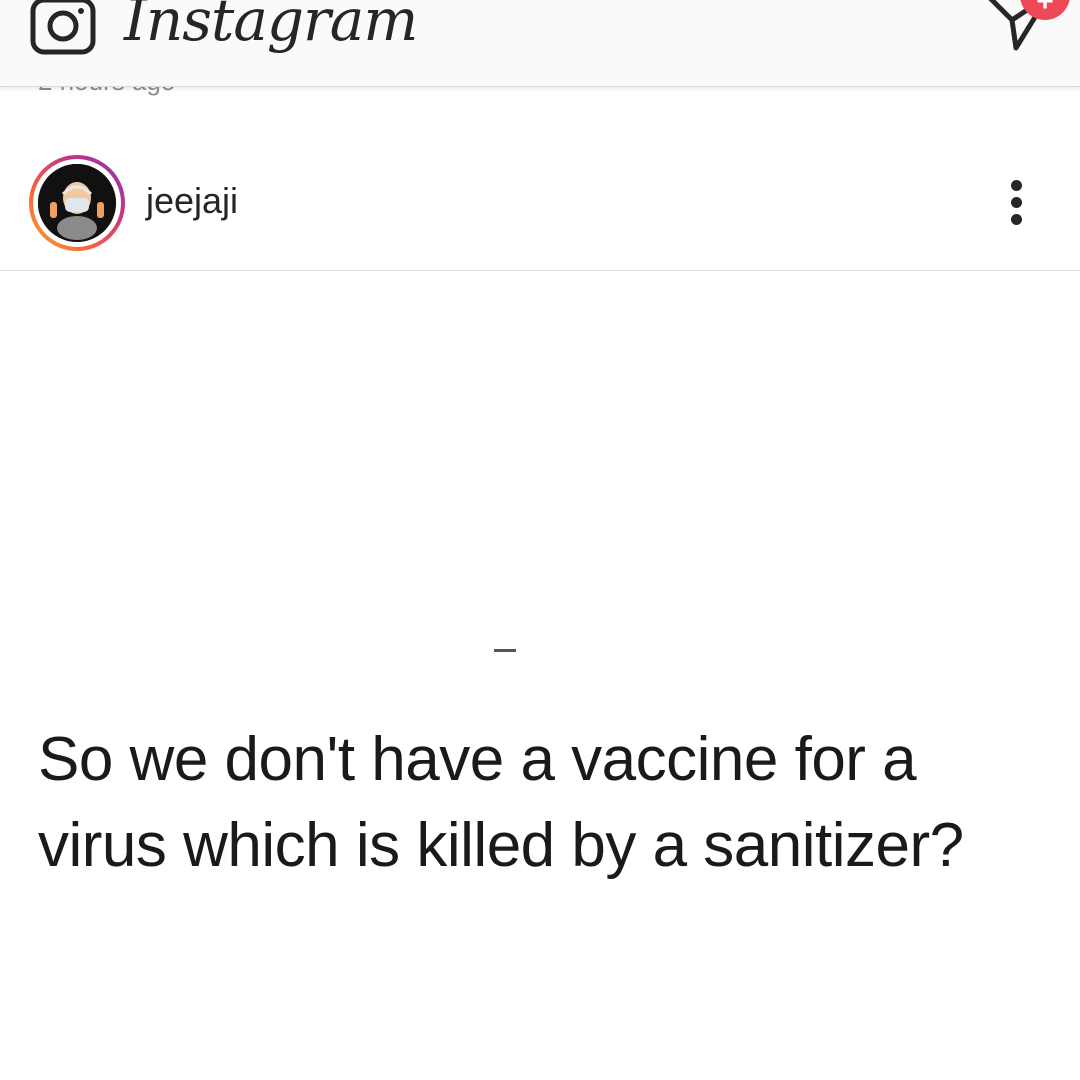 This screenshot has height=1080, width=1080. I want to click on post-username: jeejaji, so click(192, 201).